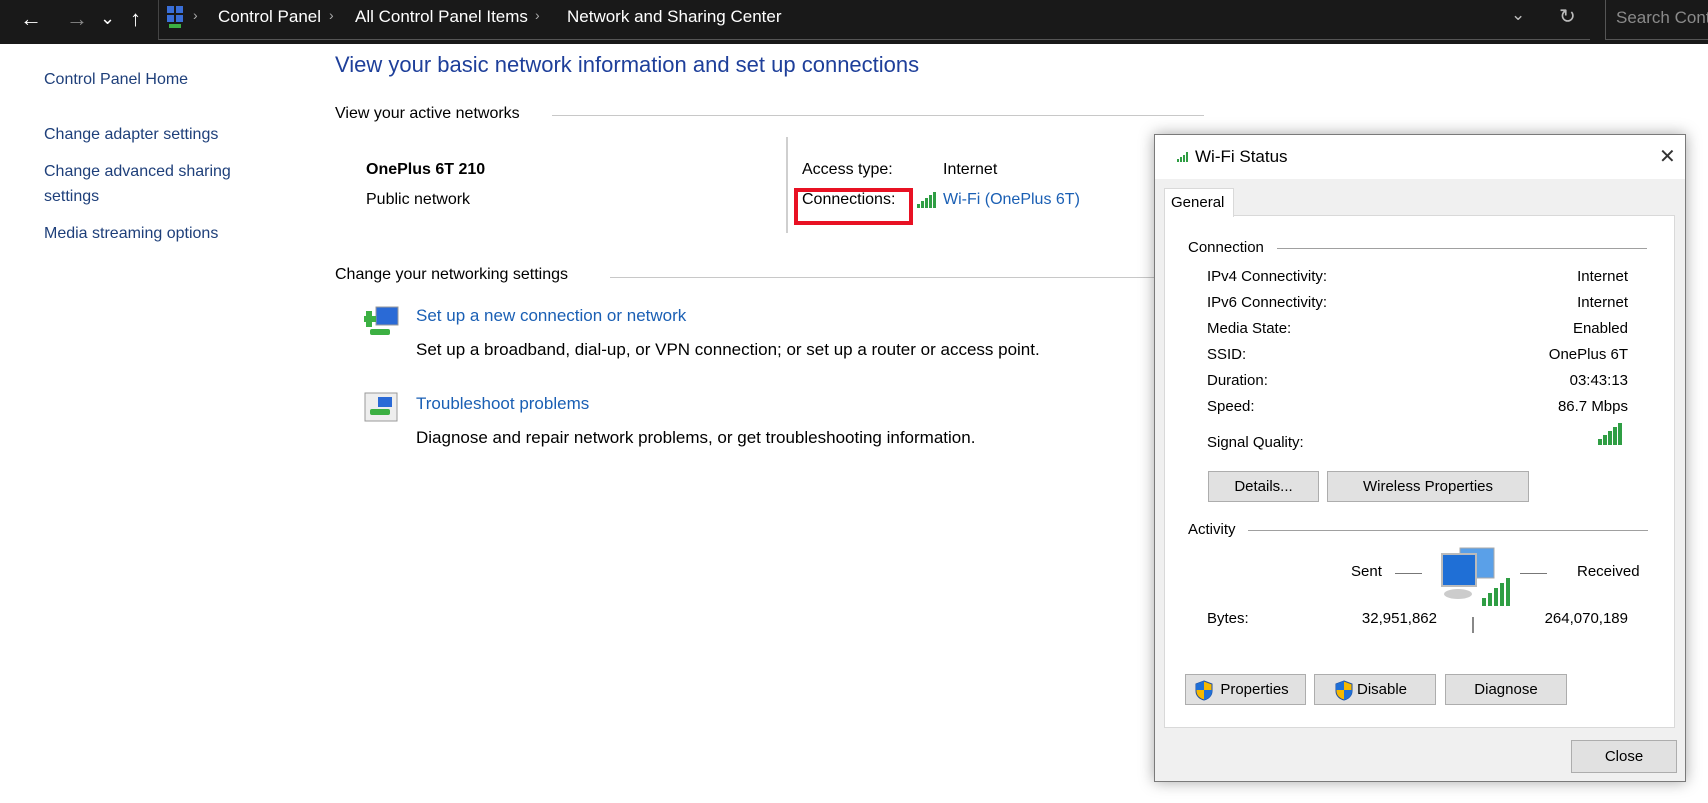 The width and height of the screenshot is (1708, 803). What do you see at coordinates (1476, 579) in the screenshot?
I see `network-computers-icon` at bounding box center [1476, 579].